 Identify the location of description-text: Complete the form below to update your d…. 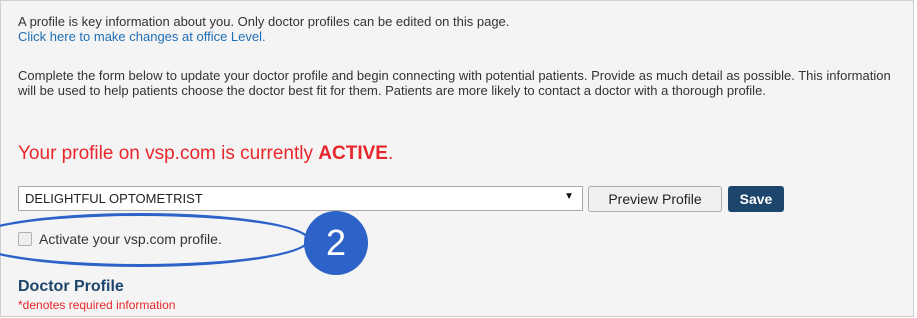
(454, 83).